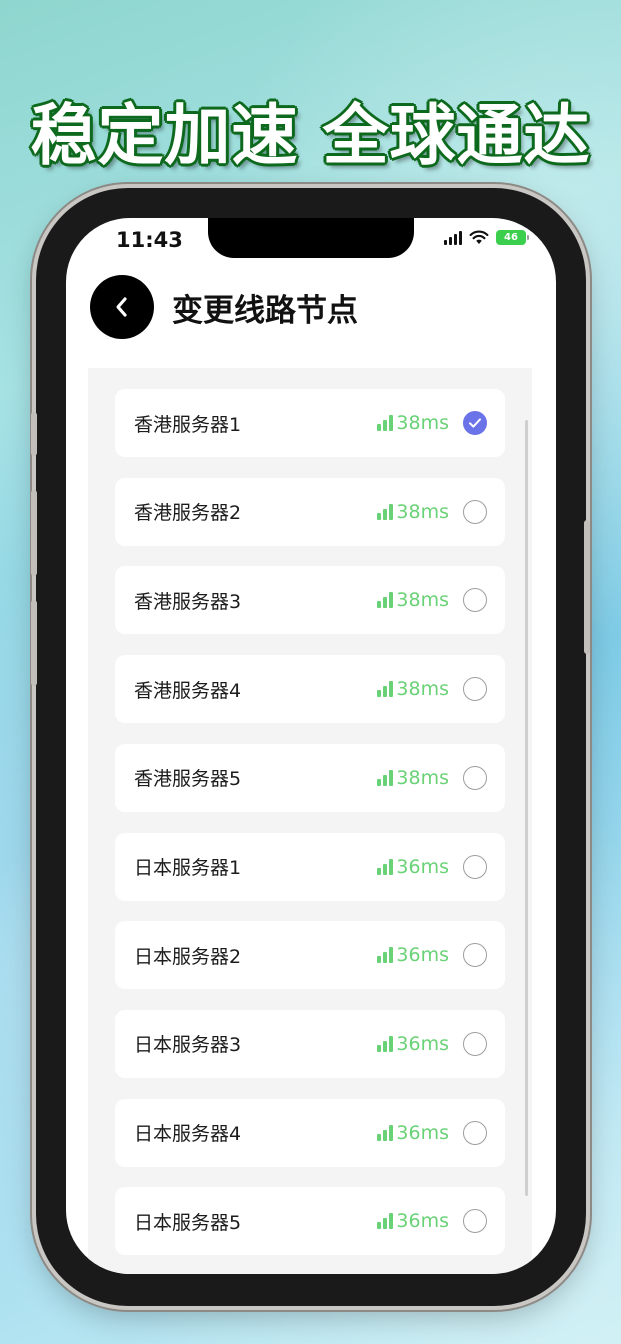 This screenshot has width=621, height=1344. Describe the element at coordinates (310, 511) in the screenshot. I see `list-item: 香港服务器2 38ms` at that location.